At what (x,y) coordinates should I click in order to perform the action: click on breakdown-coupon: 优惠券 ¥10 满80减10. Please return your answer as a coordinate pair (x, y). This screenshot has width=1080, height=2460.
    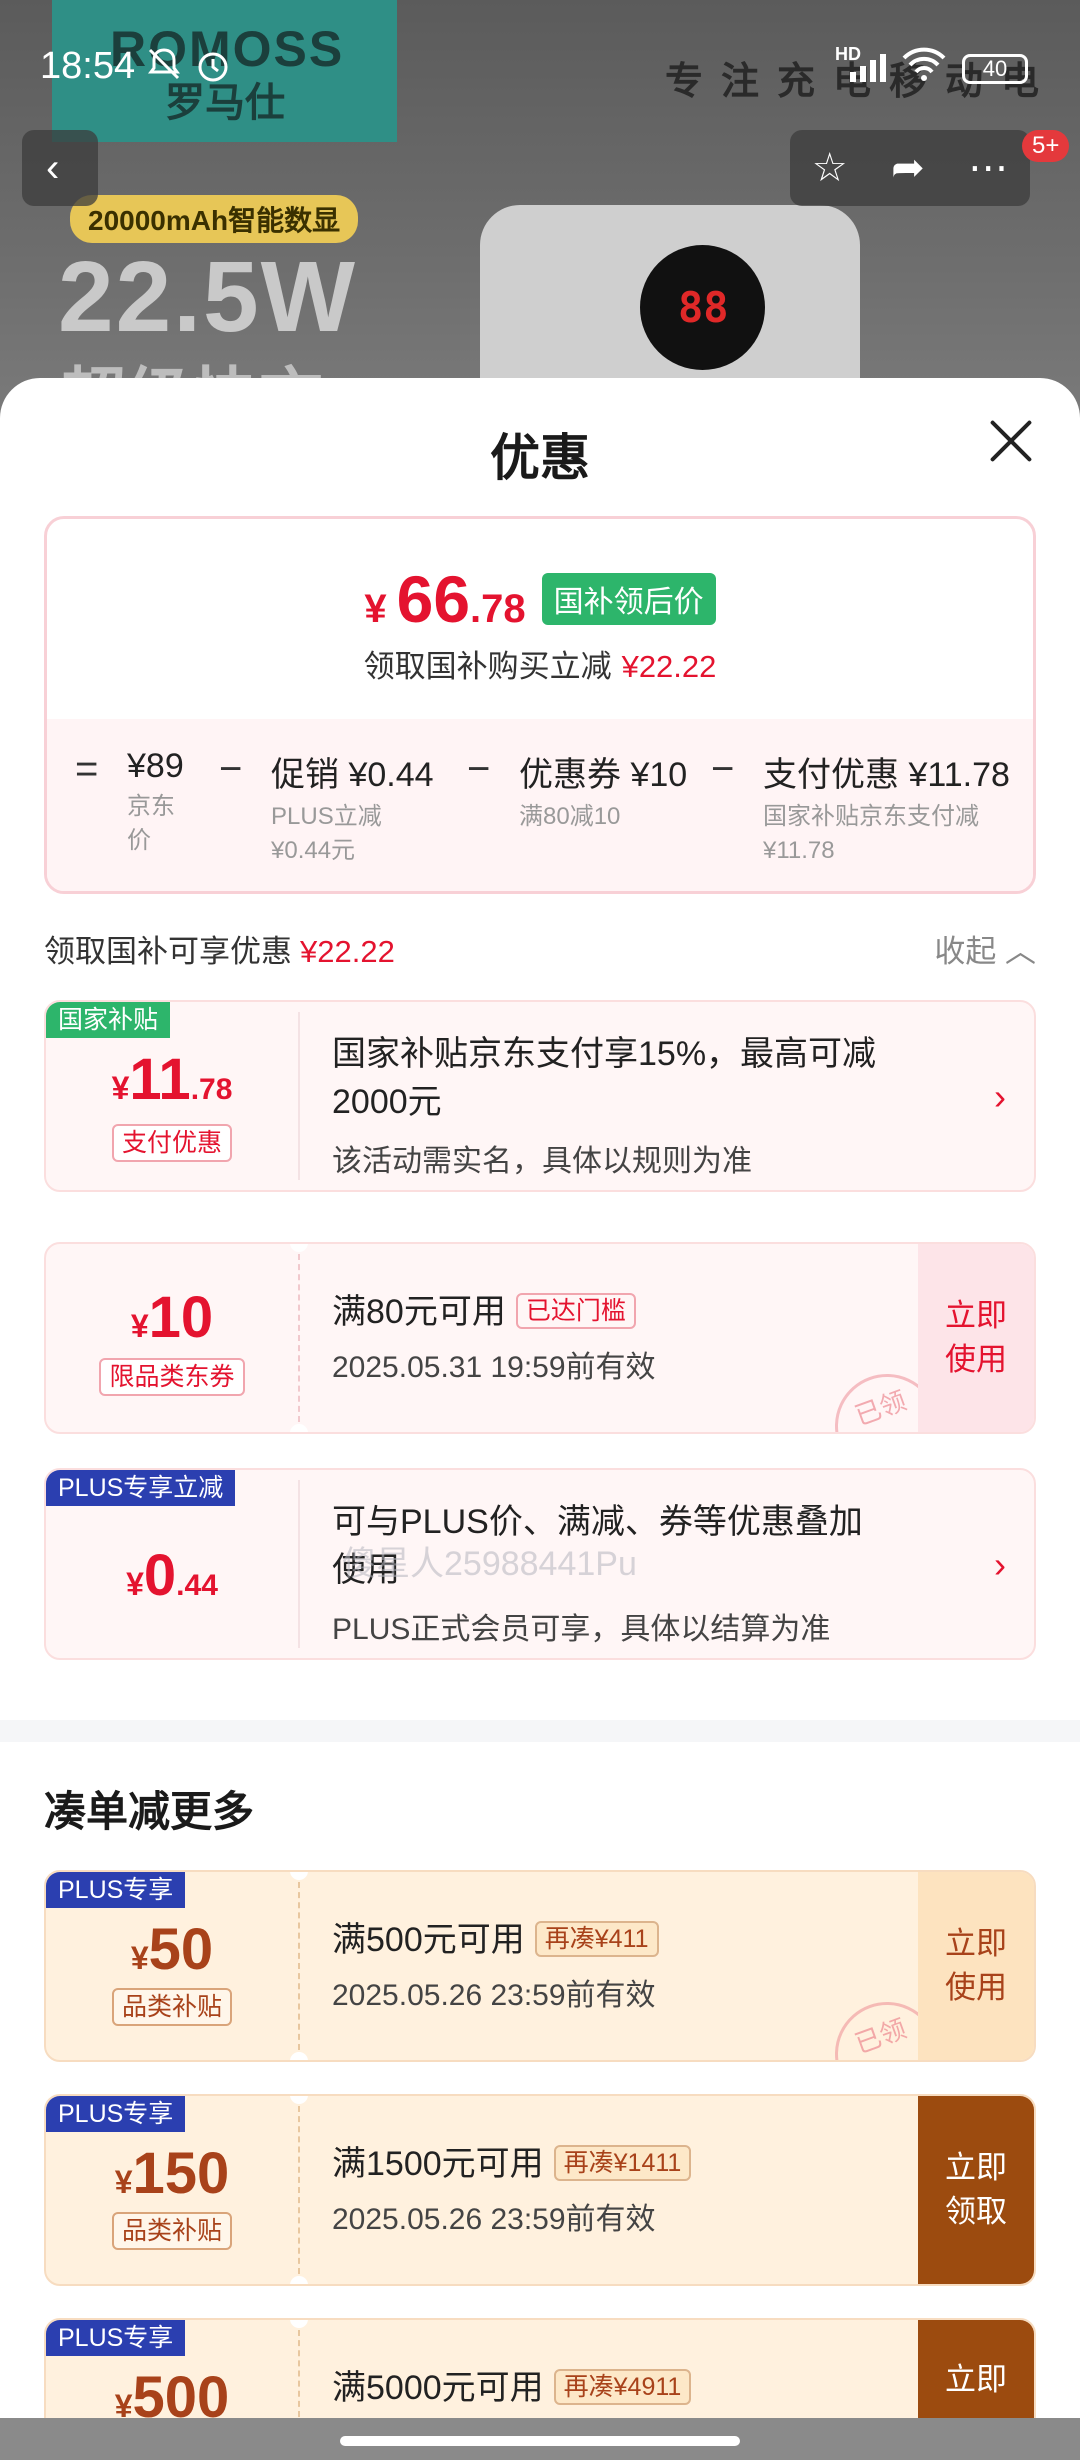
    Looking at the image, I should click on (619, 790).